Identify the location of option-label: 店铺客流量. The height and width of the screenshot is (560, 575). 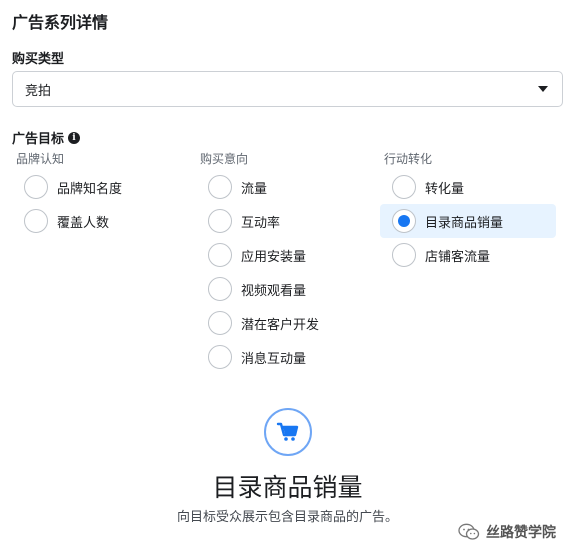
(458, 257).